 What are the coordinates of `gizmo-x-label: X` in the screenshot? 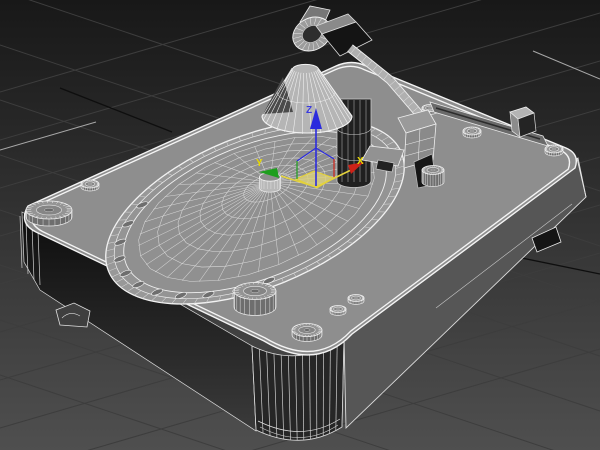 It's located at (360, 161).